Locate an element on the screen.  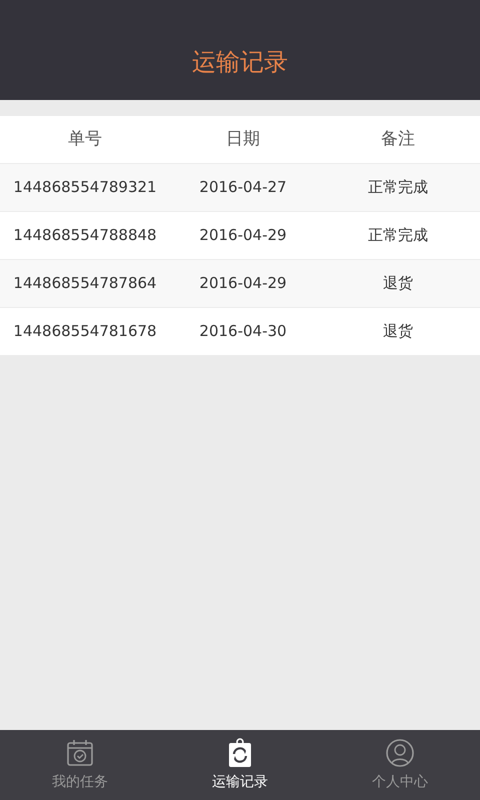
calendar-icon is located at coordinates (80, 753).